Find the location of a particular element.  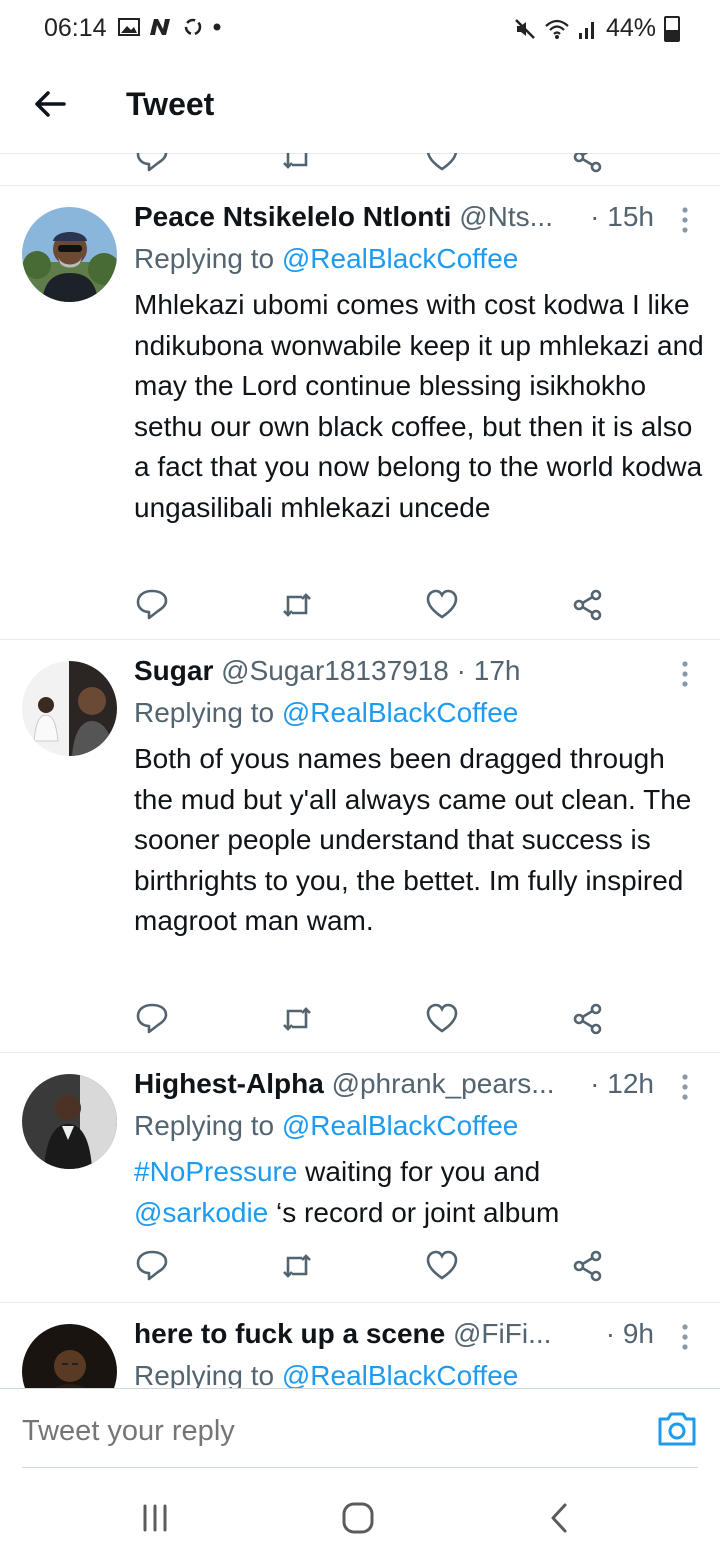

tweet-header: Sugar @Sugar18137918 · 17h is located at coordinates (327, 671).